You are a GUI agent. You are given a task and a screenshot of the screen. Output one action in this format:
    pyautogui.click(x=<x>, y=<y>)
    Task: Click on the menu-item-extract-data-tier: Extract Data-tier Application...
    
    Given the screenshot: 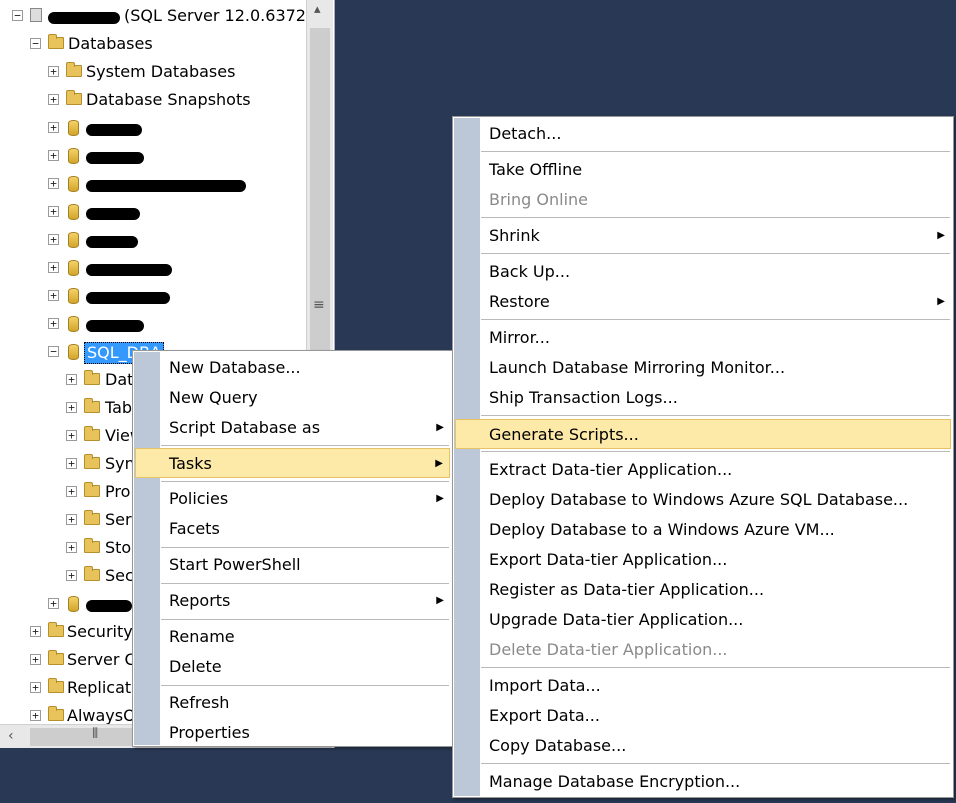 What is the action you would take?
    pyautogui.click(x=703, y=470)
    